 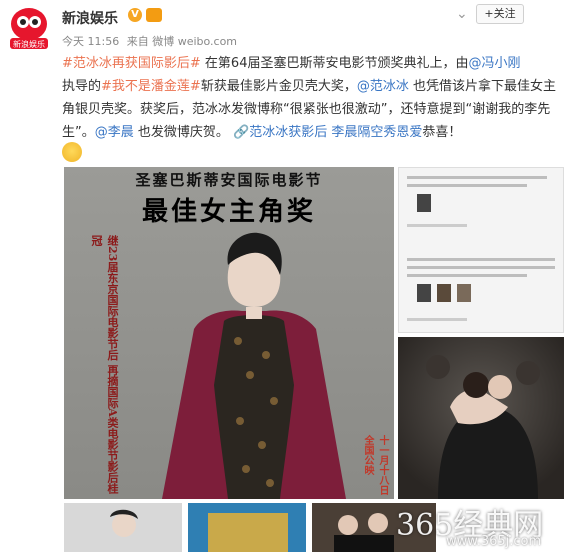 What do you see at coordinates (29, 44) in the screenshot?
I see `avatar-label: 新浪娱乐` at bounding box center [29, 44].